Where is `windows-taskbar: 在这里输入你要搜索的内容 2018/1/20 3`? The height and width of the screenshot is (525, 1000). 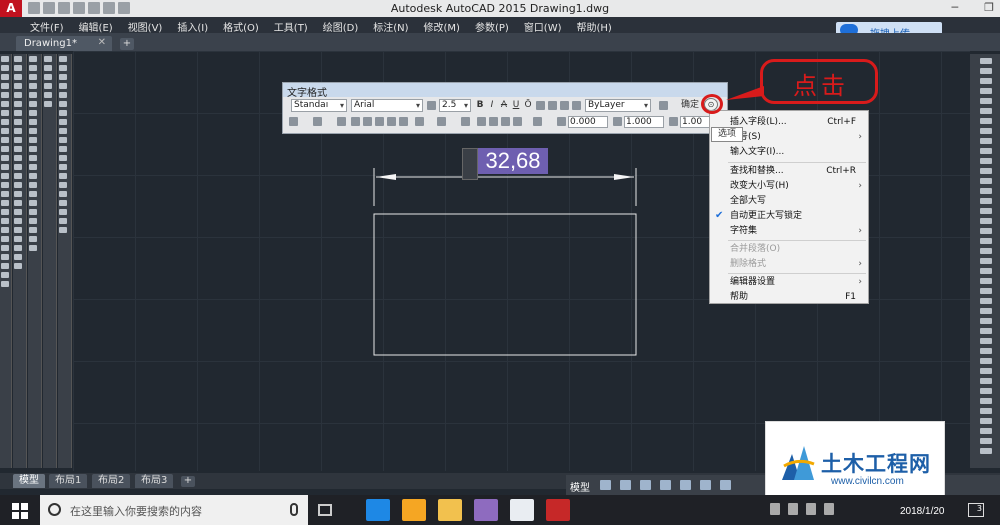 windows-taskbar: 在这里输入你要搜索的内容 2018/1/20 3 is located at coordinates (500, 510).